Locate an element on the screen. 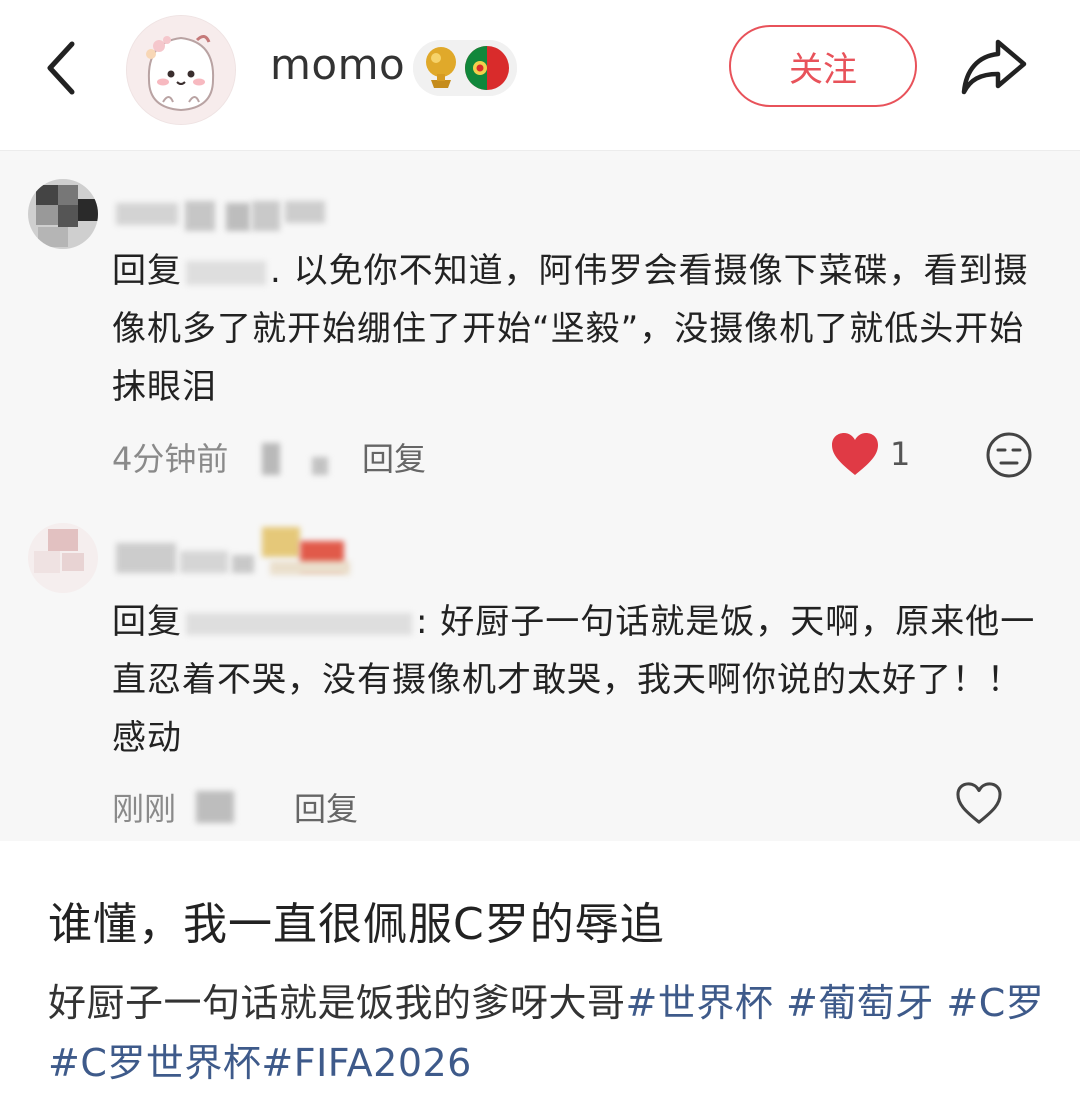  share-icon is located at coordinates (994, 67).